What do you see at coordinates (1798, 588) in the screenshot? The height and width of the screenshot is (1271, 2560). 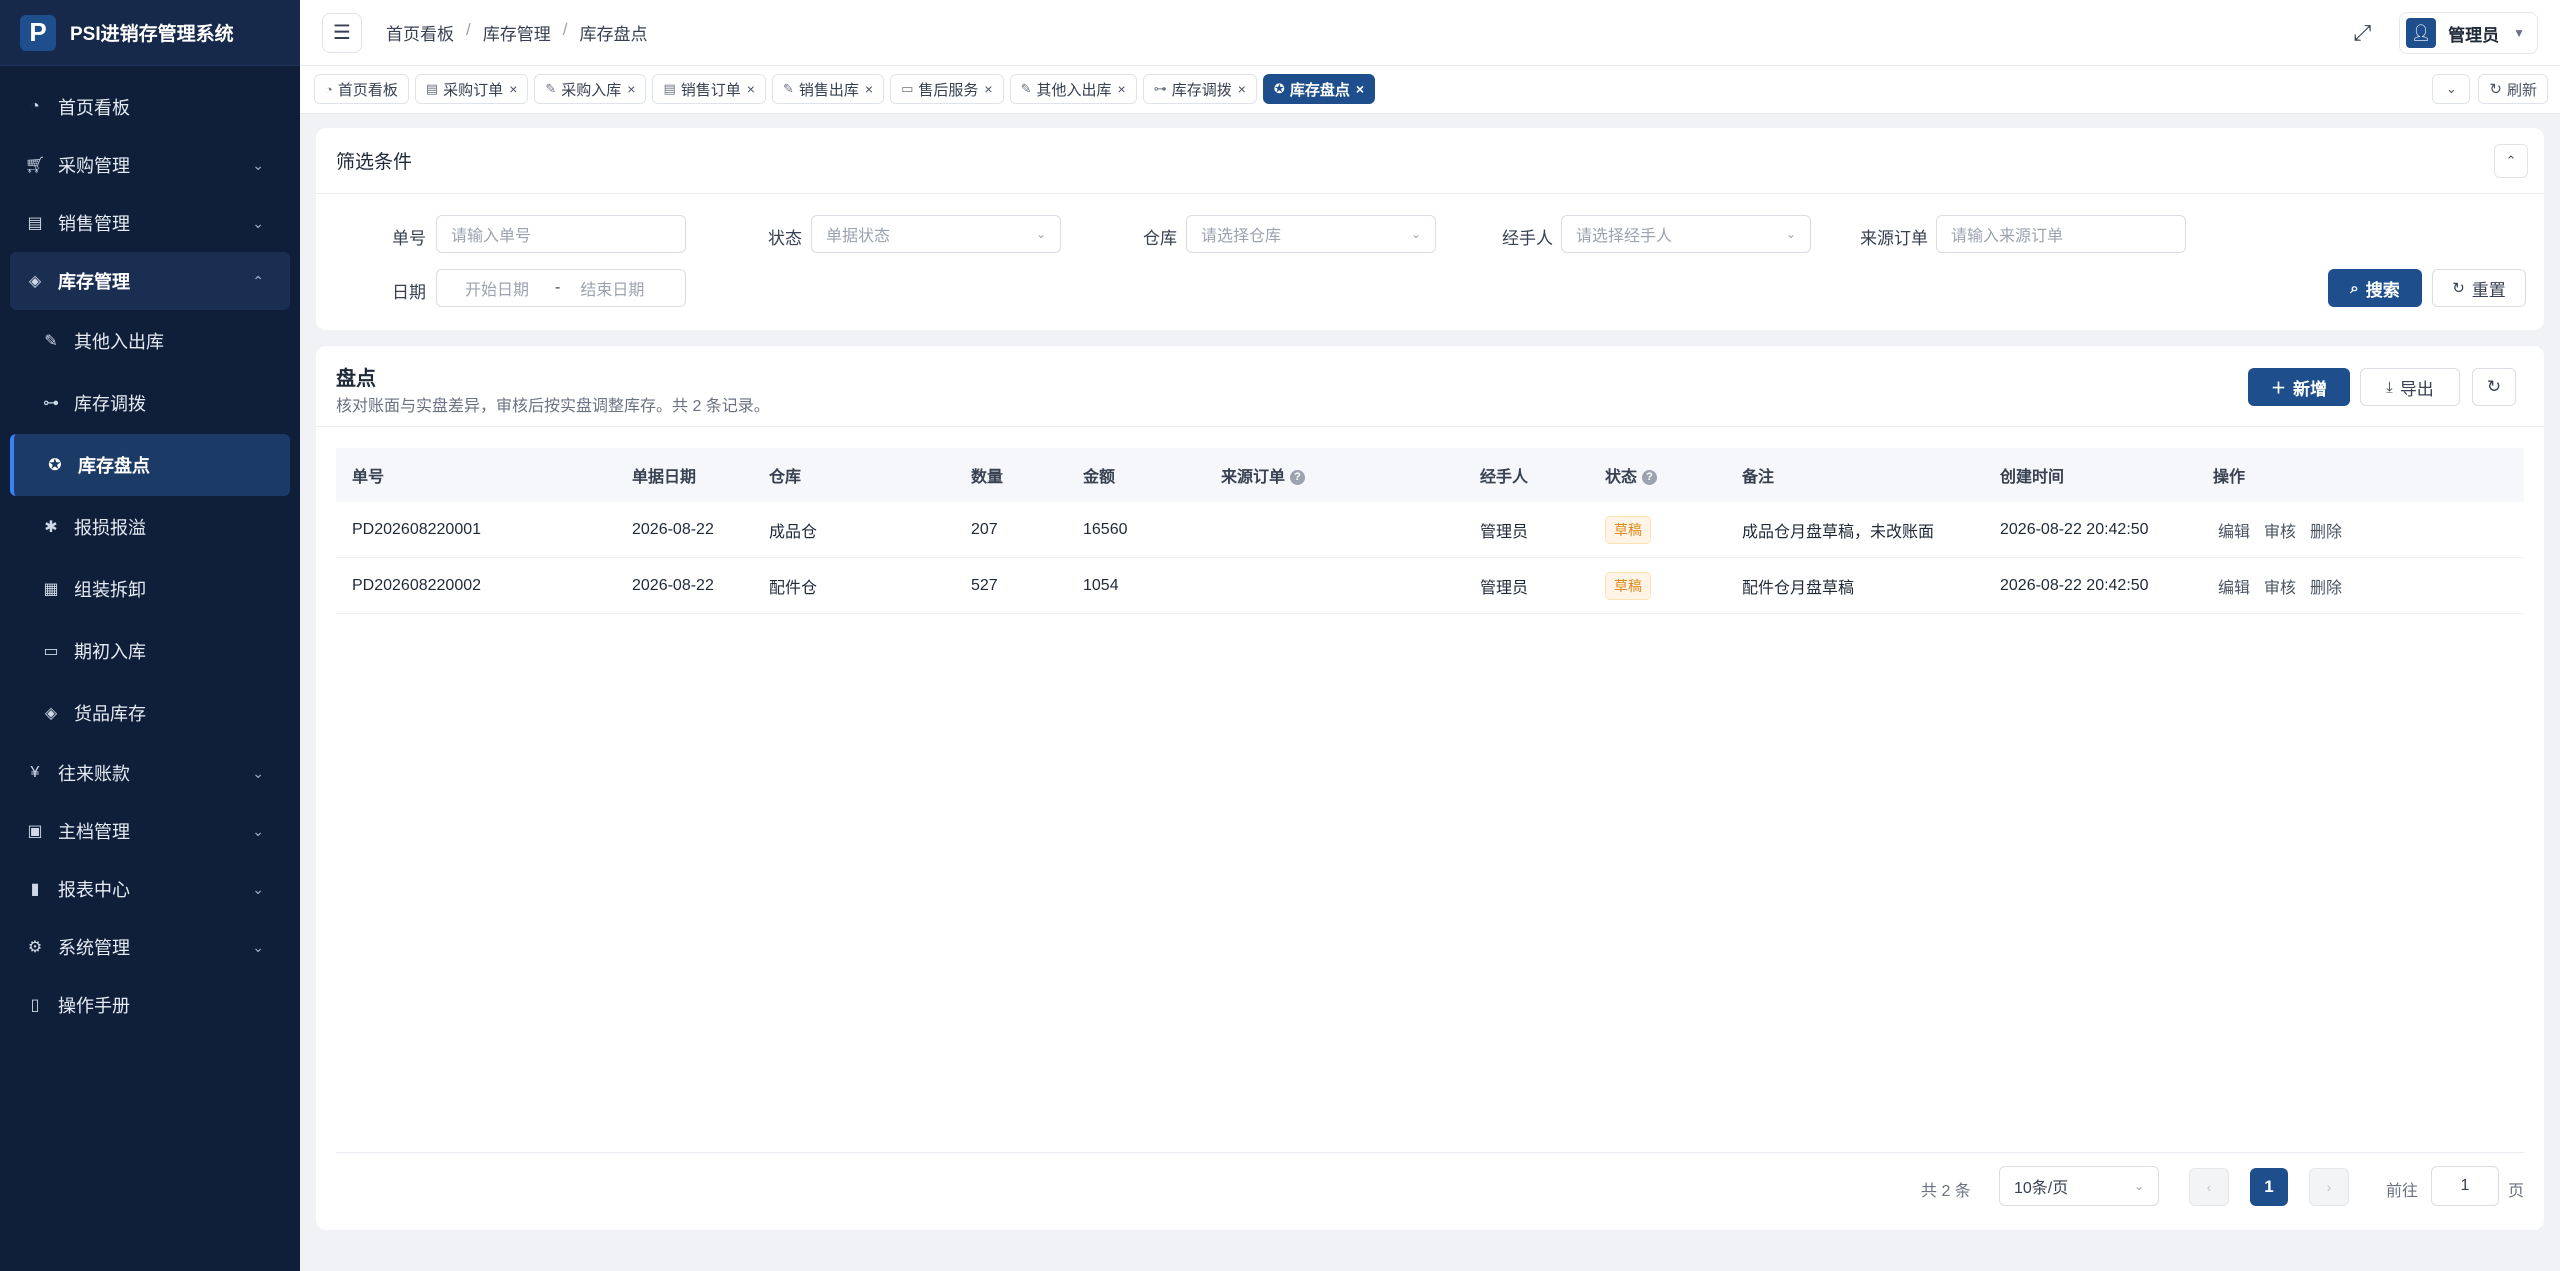 I see `cell-remark: 配件仓月盘草稿` at bounding box center [1798, 588].